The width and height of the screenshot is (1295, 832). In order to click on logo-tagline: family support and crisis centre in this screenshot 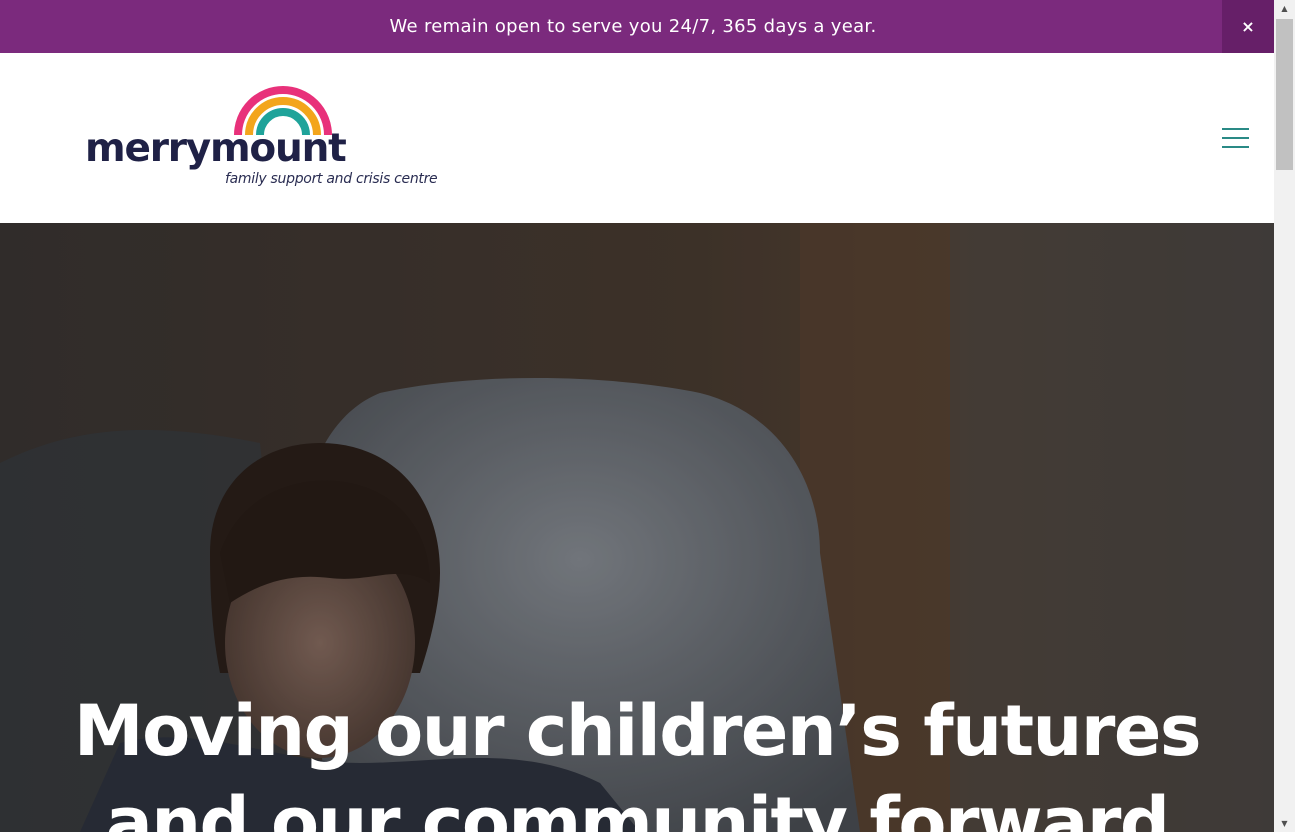, I will do `click(331, 179)`.